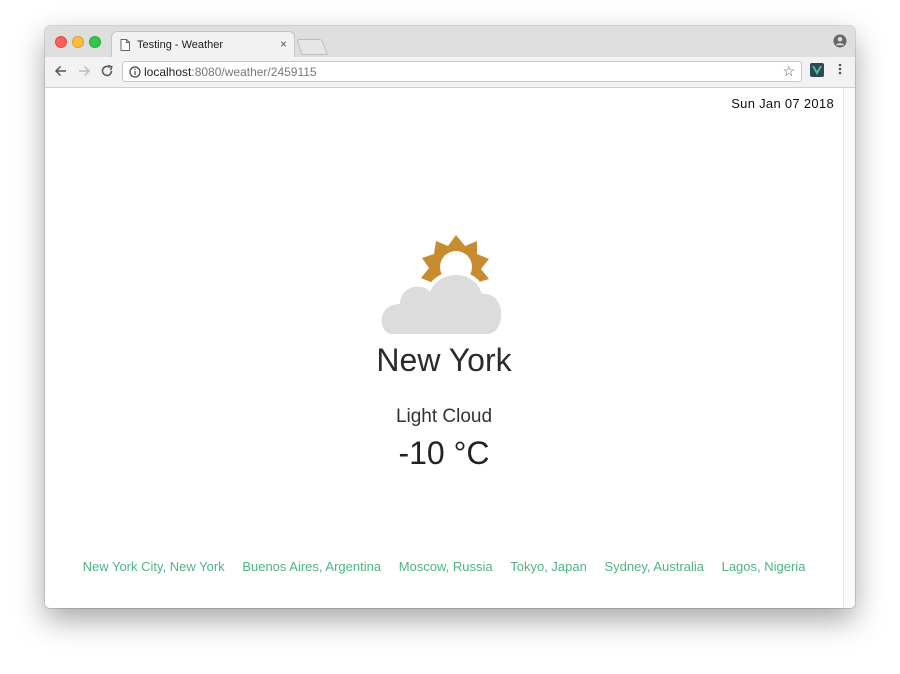 The height and width of the screenshot is (674, 900). I want to click on browser-toolbar: localhost:8080/weather/2459115 ☆, so click(450, 72).